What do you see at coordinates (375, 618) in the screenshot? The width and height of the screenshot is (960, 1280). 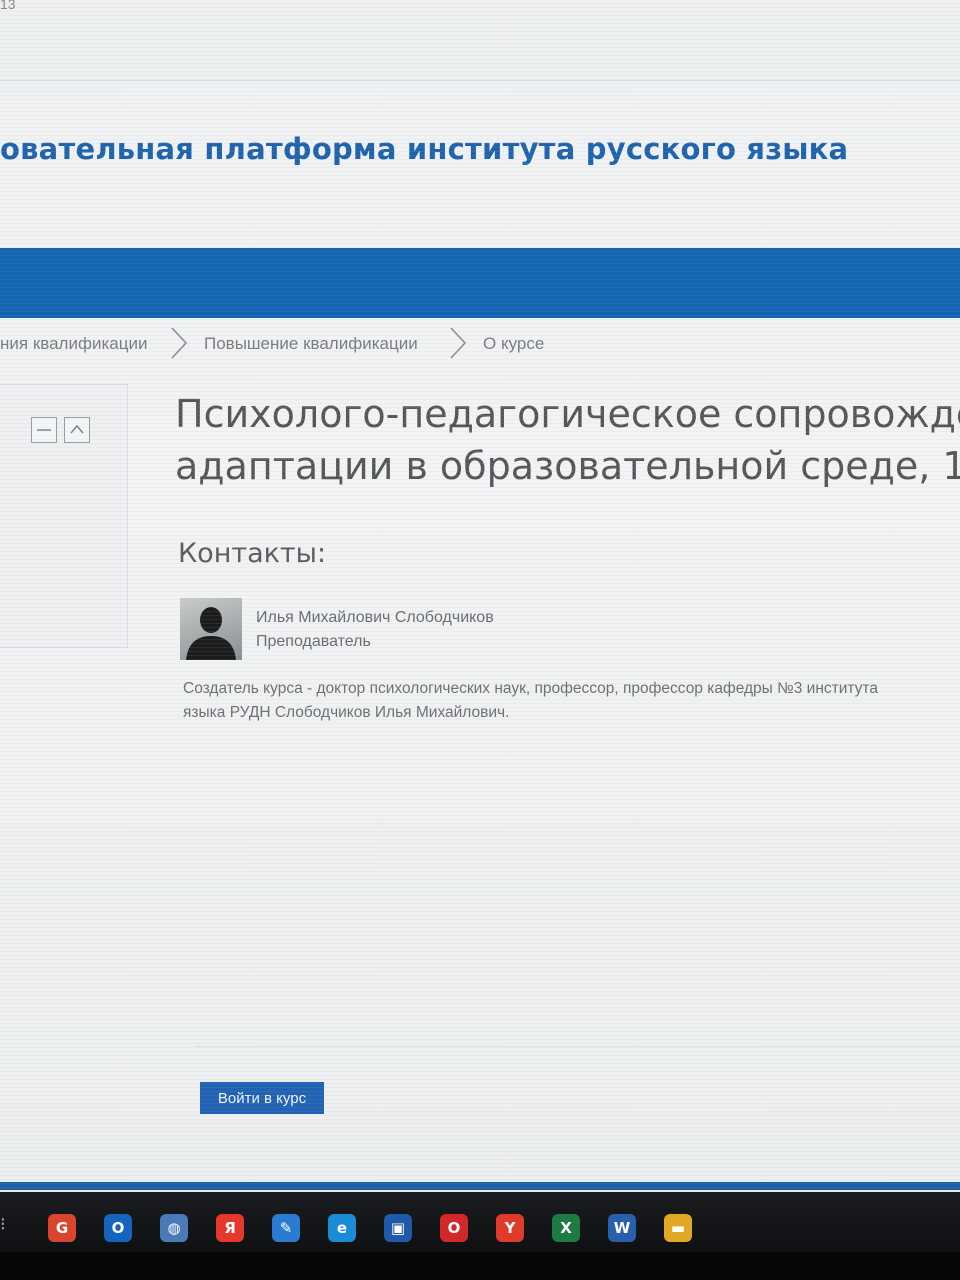 I see `teacher-name-link: Илья Михайлович Слободчиков` at bounding box center [375, 618].